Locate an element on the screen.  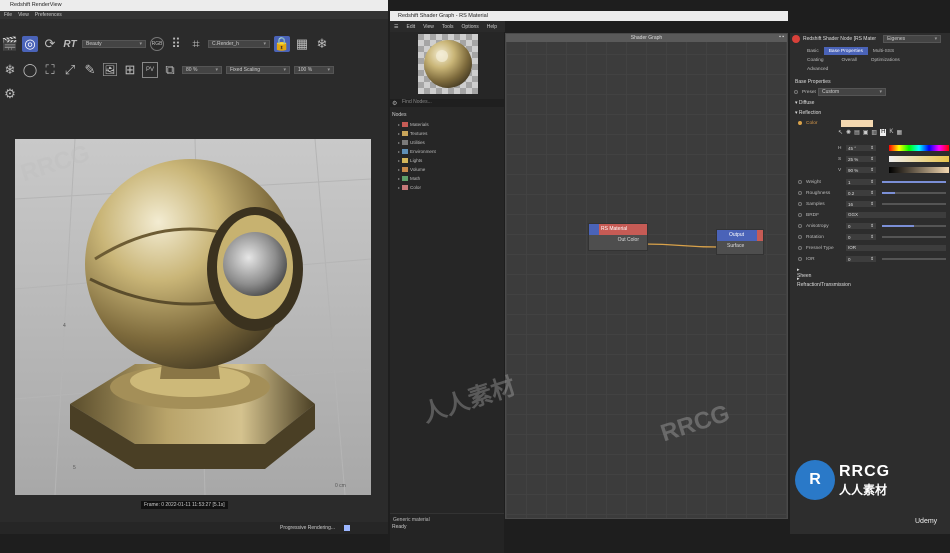
fresnel-dropdown: IOR is located at coordinates (896, 248).